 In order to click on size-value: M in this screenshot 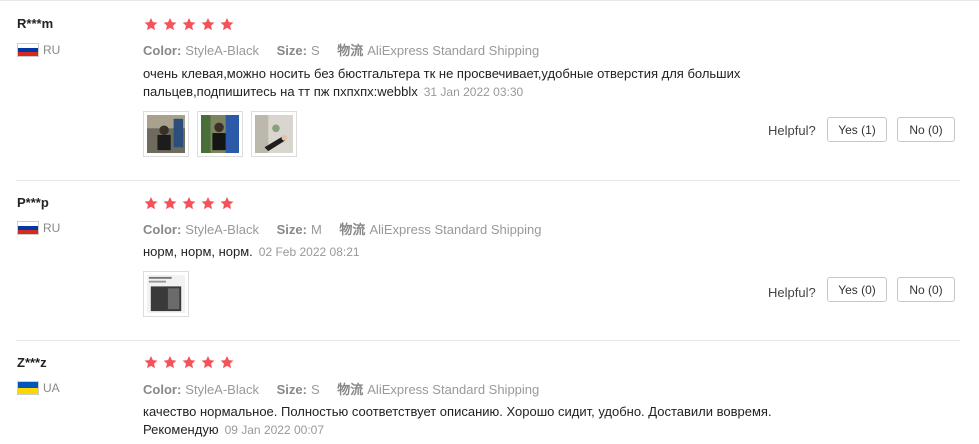, I will do `click(316, 229)`.